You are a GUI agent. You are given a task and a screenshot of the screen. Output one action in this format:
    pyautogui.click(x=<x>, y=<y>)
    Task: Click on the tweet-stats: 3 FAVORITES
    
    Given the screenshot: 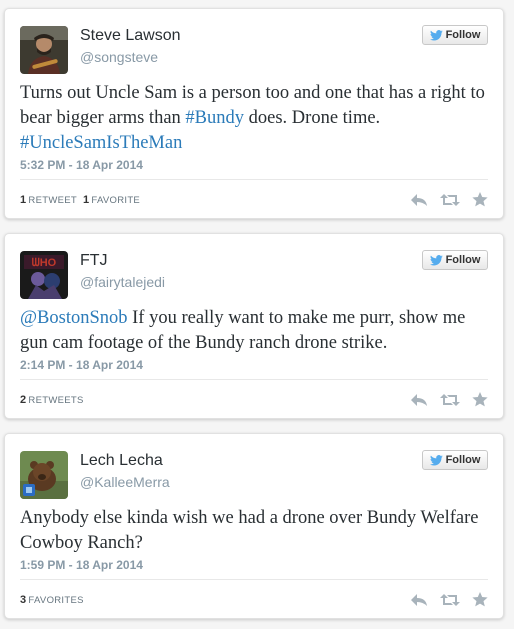 What is the action you would take?
    pyautogui.click(x=52, y=600)
    